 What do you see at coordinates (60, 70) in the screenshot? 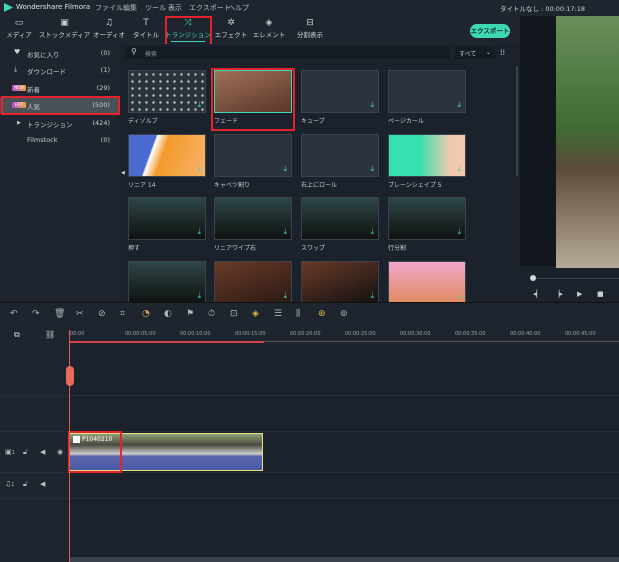
I see `sidebar-item-downloads: ⤓ ダウンロード (1)` at bounding box center [60, 70].